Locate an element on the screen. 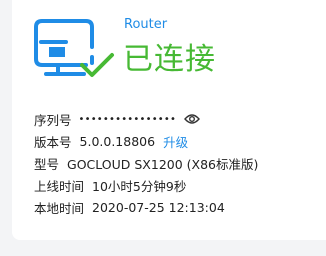 The width and height of the screenshot is (326, 256). serial-row: 序列号 •••••••••••••••• is located at coordinates (146, 119).